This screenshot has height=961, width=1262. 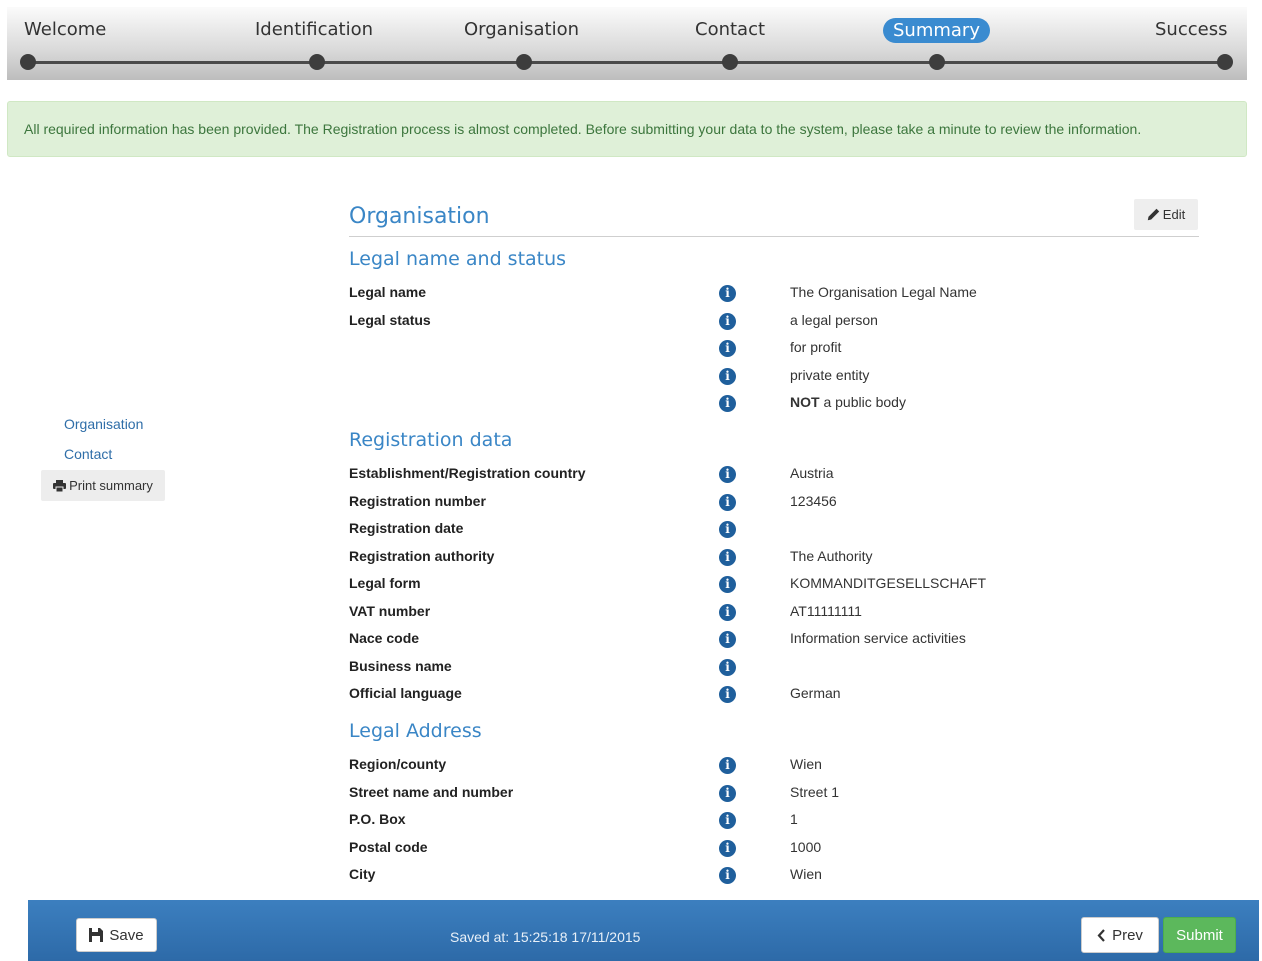 I want to click on step-identification: Identification, so click(x=314, y=29).